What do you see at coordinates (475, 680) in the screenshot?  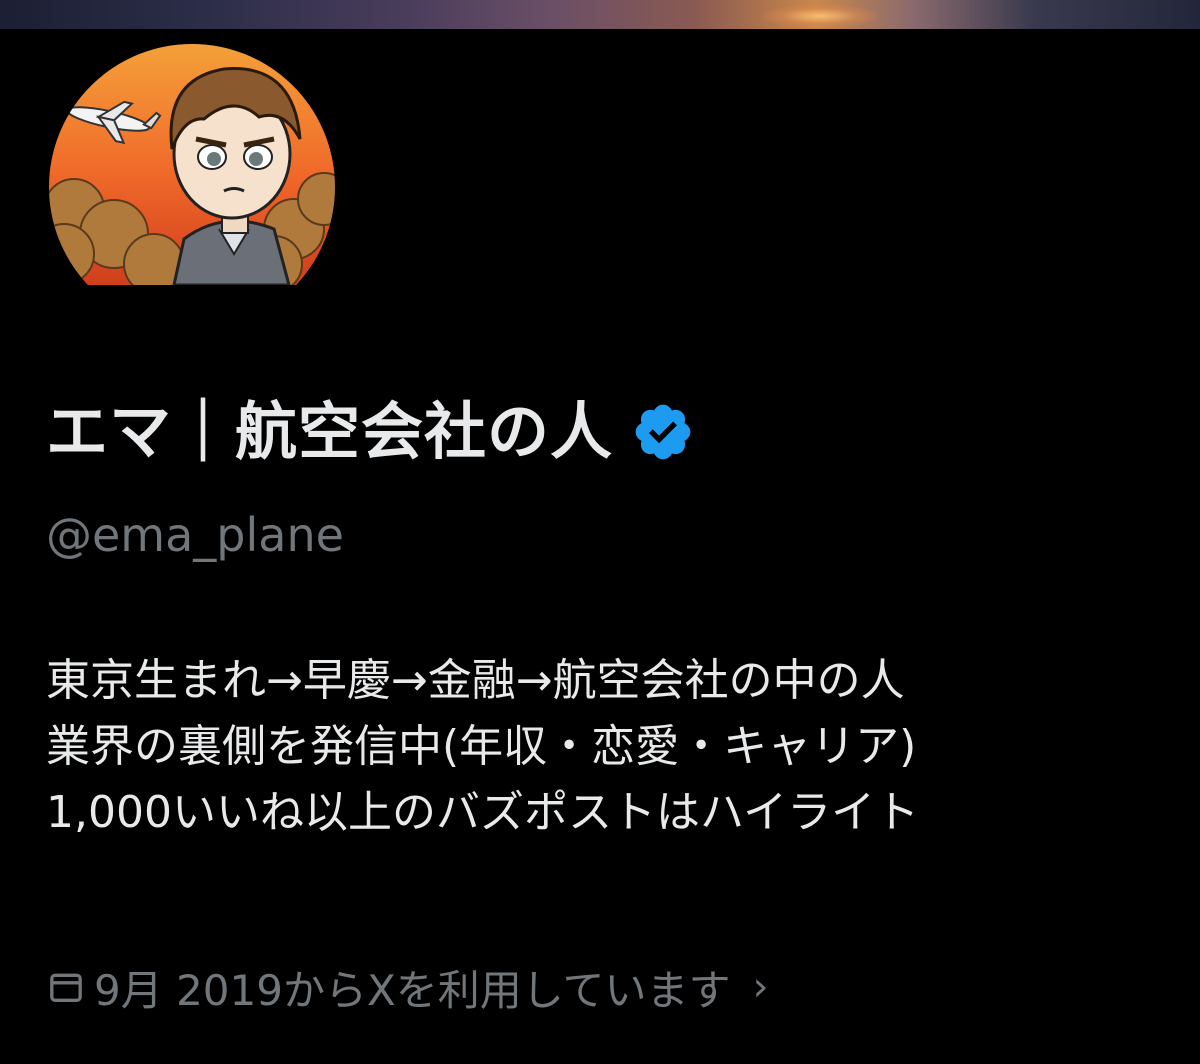 I see `bio-line-1: 東京生まれ→早慶→金融→航空会社の中の人` at bounding box center [475, 680].